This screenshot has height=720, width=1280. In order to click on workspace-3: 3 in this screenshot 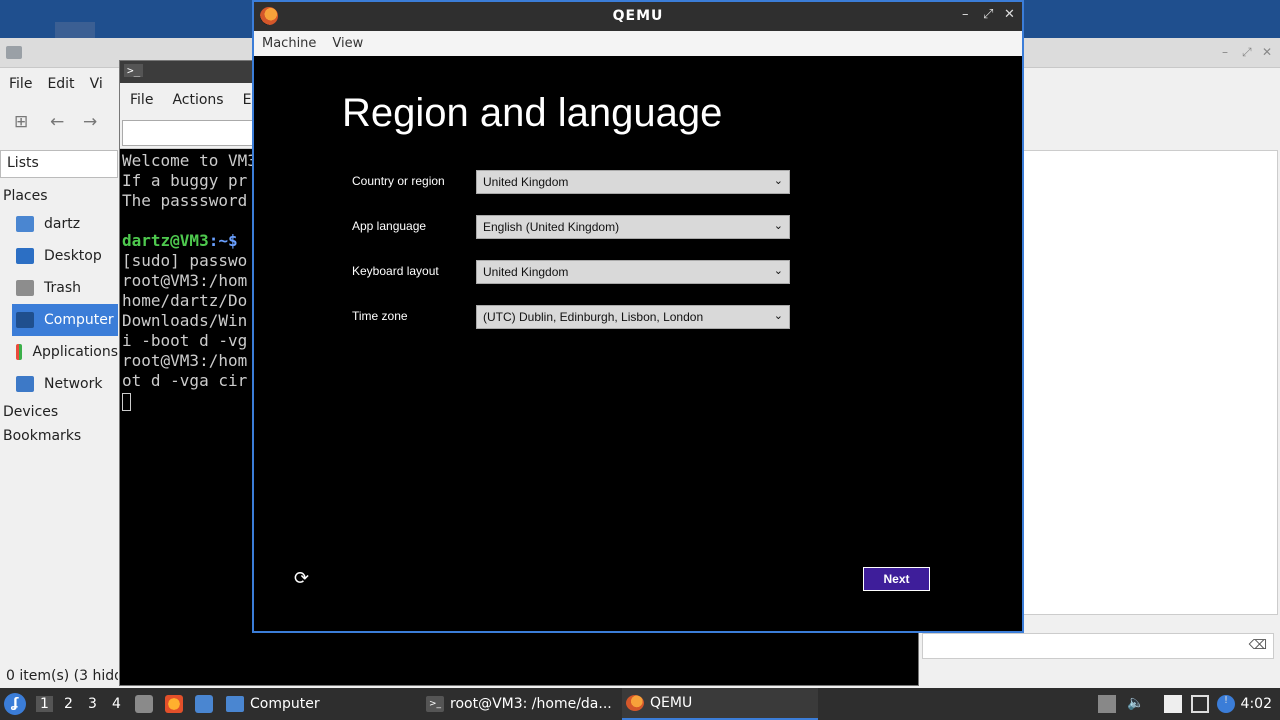, I will do `click(92, 704)`.